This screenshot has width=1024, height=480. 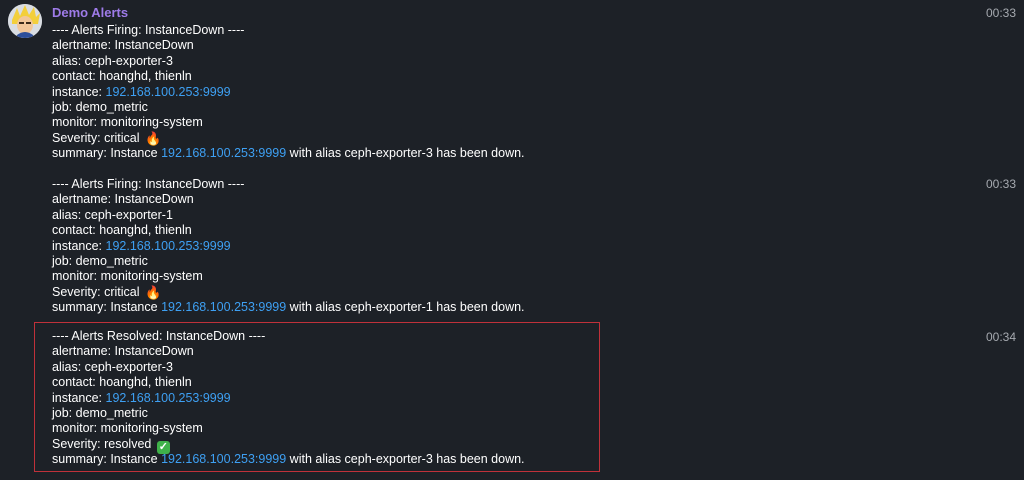 I want to click on alert-alias: alias: ceph-exporter-1, so click(x=112, y=214).